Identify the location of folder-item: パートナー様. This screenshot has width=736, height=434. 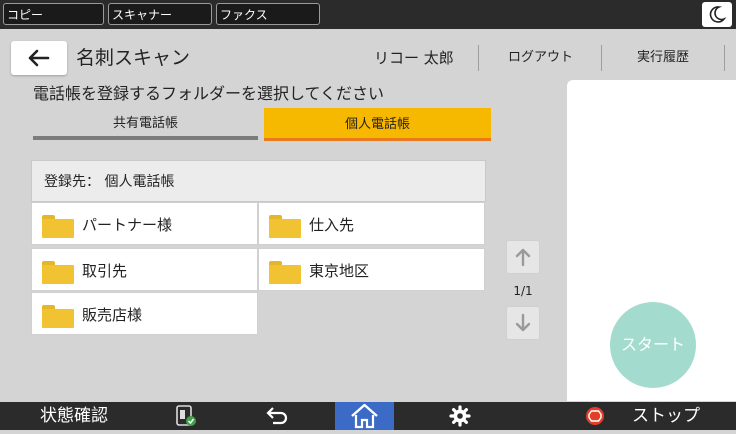
(144, 223).